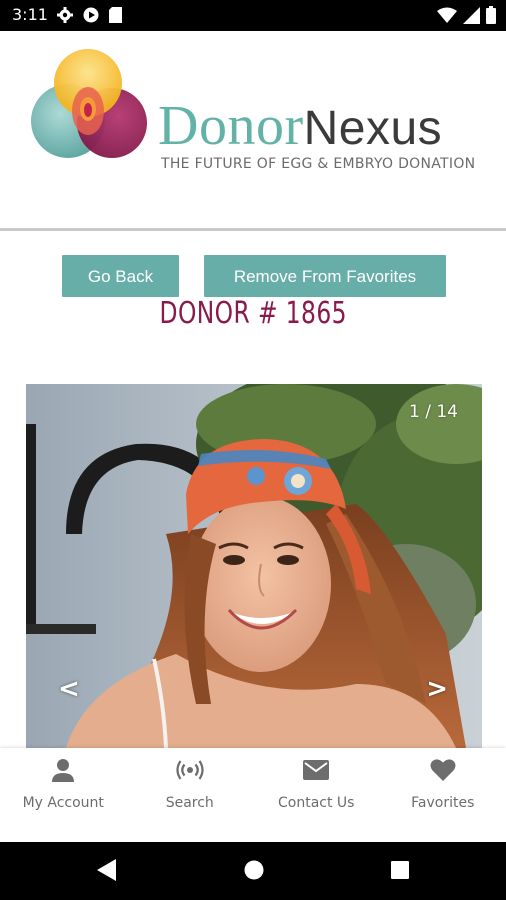 The image size is (506, 900). I want to click on previous-photo-button: <, so click(69, 689).